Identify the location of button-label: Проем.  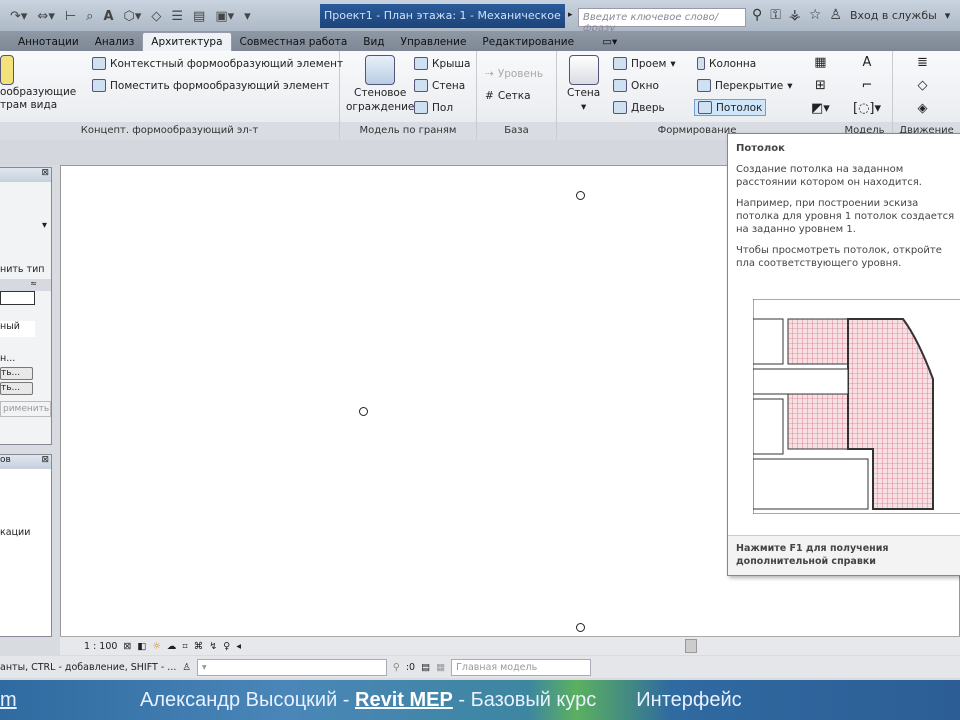
(649, 63).